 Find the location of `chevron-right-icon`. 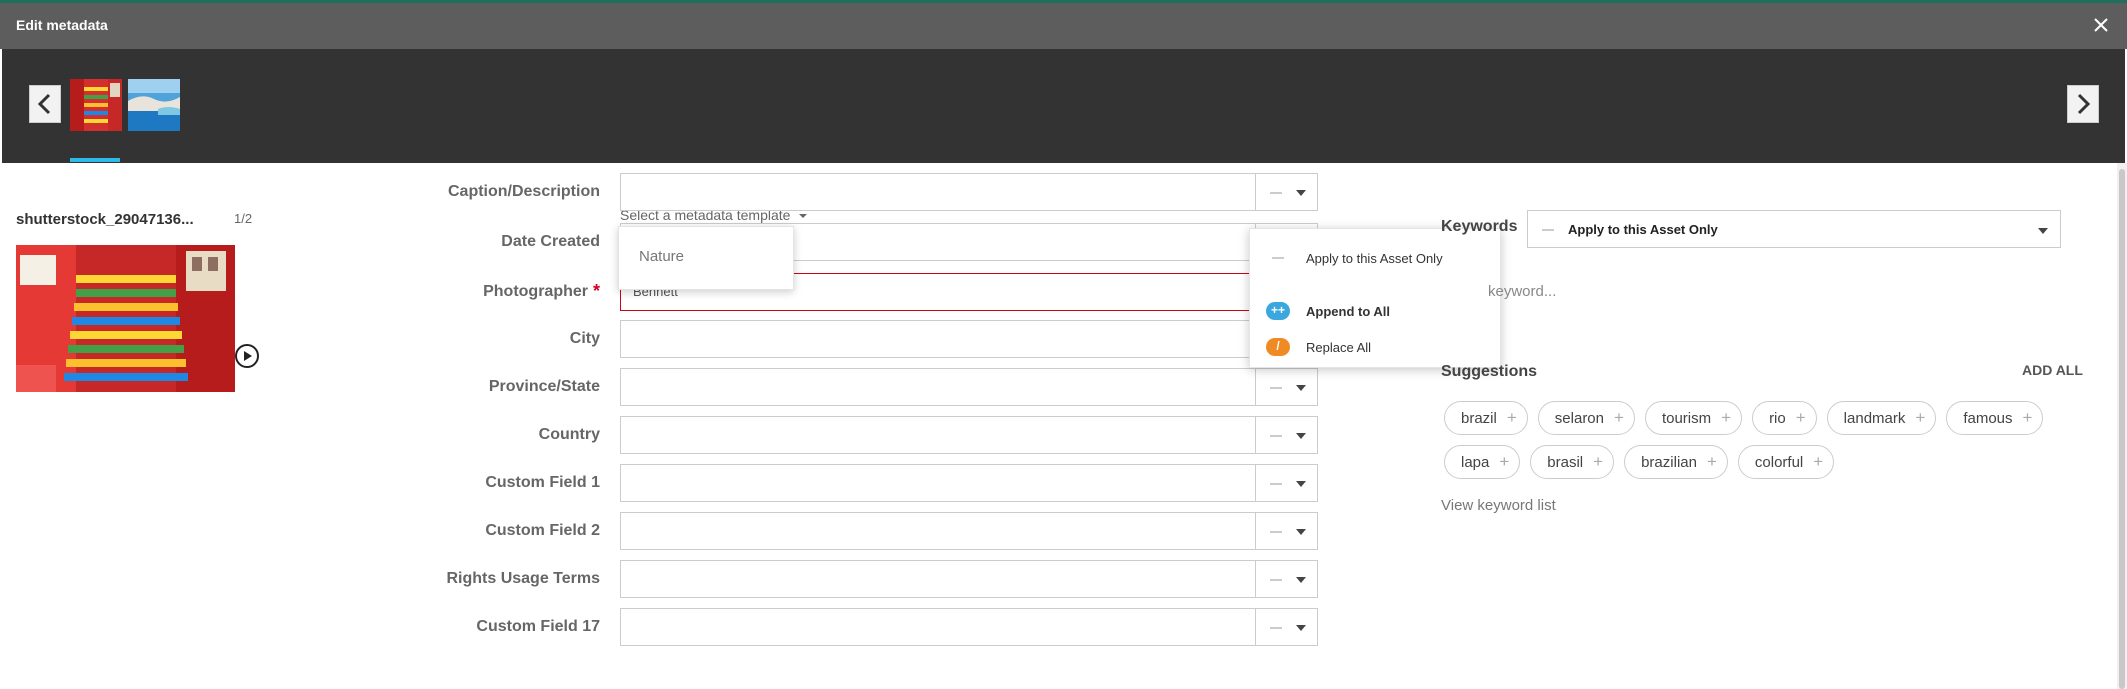

chevron-right-icon is located at coordinates (2084, 104).